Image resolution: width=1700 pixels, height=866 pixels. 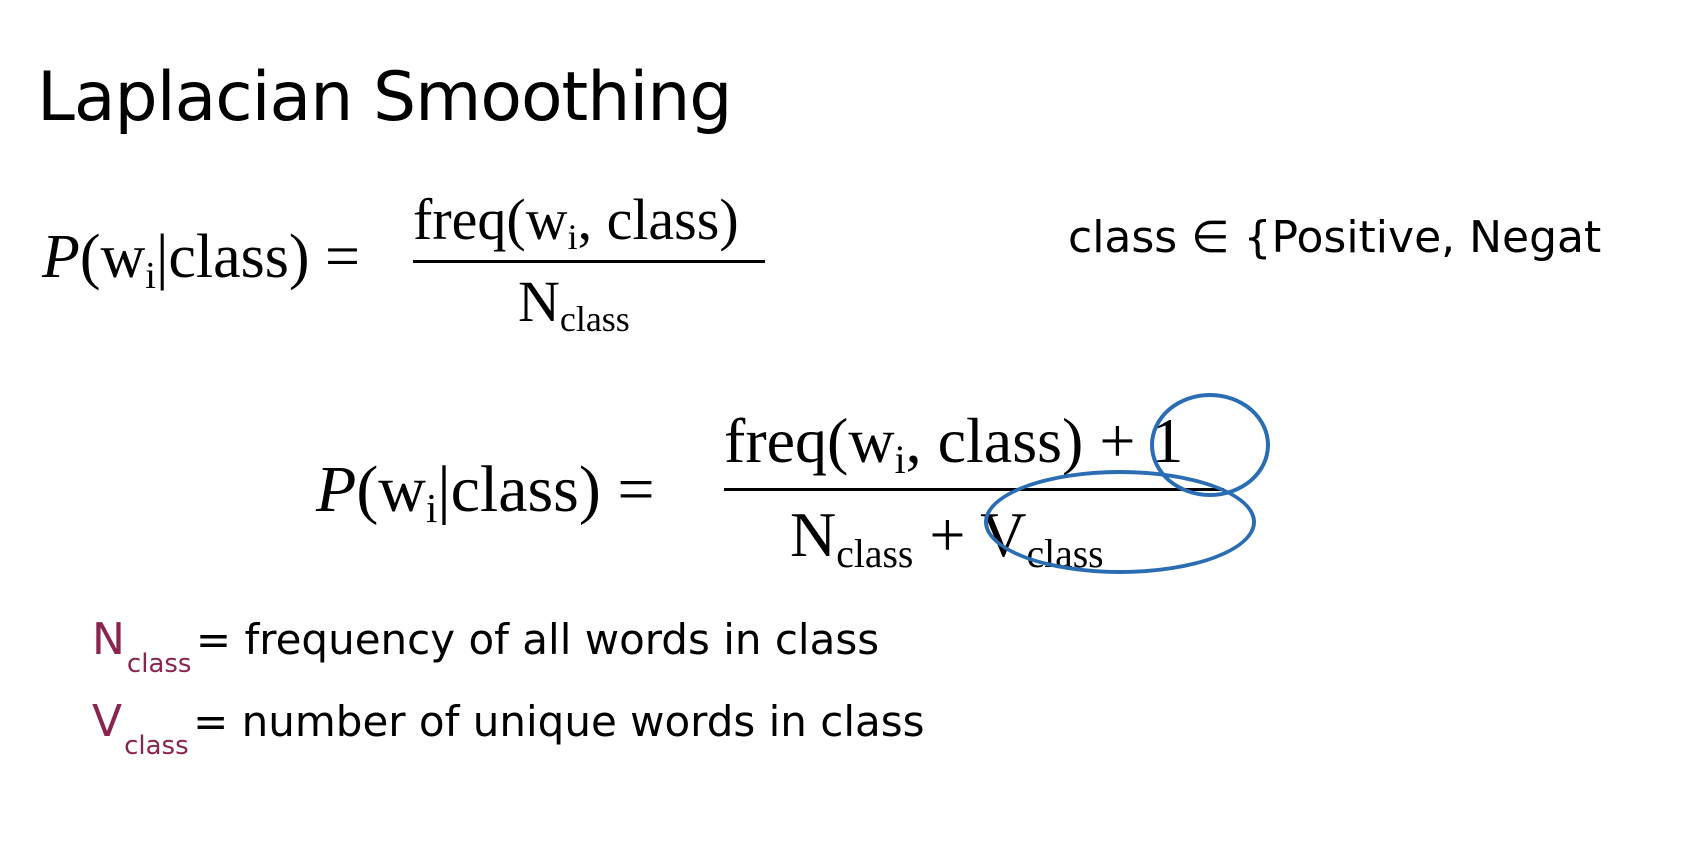 I want to click on definition-v-class: Vclass = number of unique words in class, so click(x=508, y=728).